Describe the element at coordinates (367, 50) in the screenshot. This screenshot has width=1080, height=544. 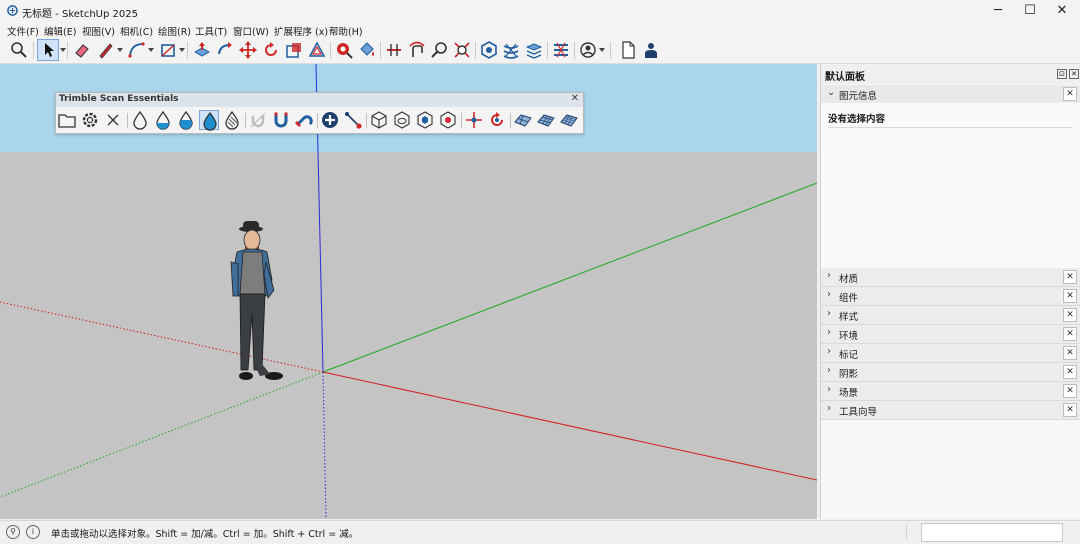
I see `paint-bucket-icon` at that location.